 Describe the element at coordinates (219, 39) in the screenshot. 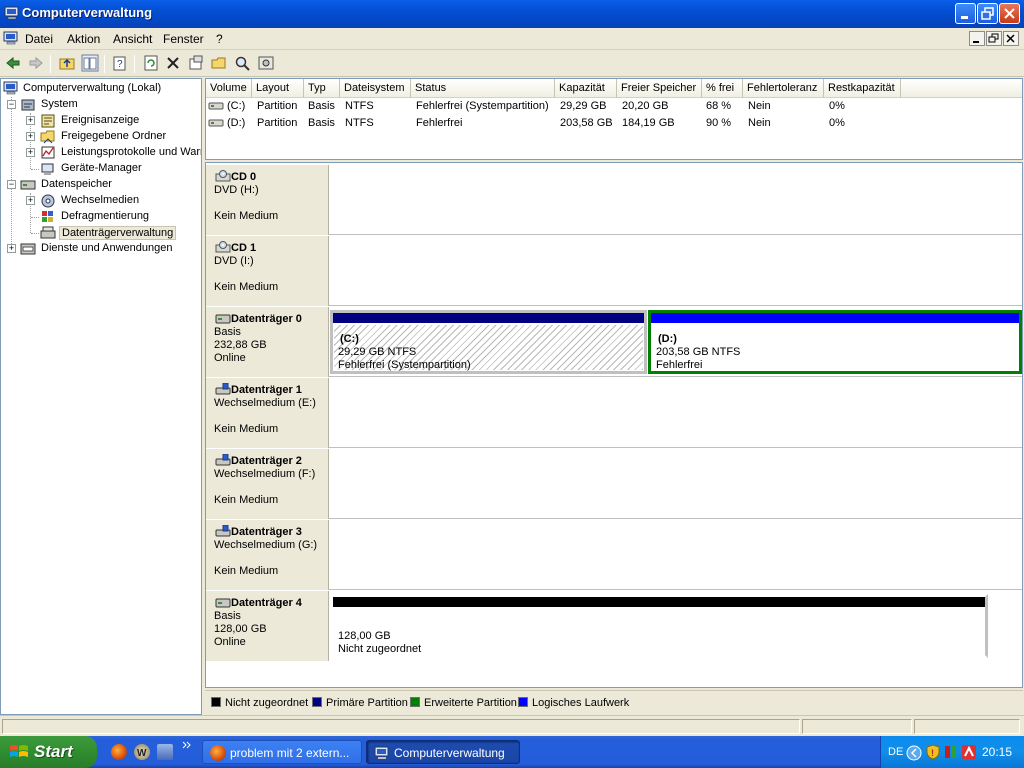

I see `menu-help: ?` at that location.